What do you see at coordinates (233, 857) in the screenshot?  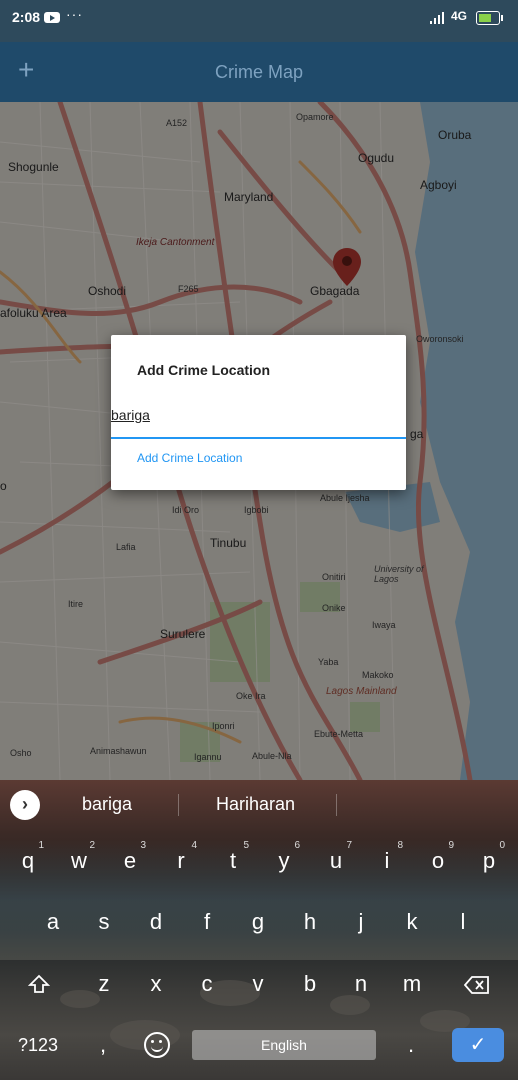 I see `key-t: t5` at bounding box center [233, 857].